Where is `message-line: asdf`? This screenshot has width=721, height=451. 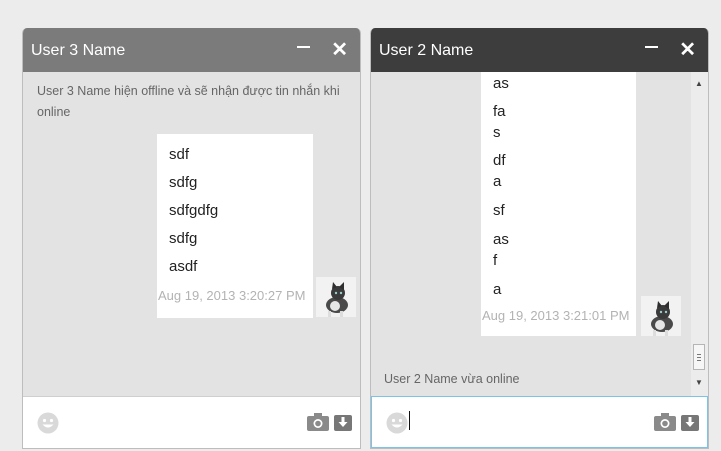
message-line: asdf is located at coordinates (183, 266).